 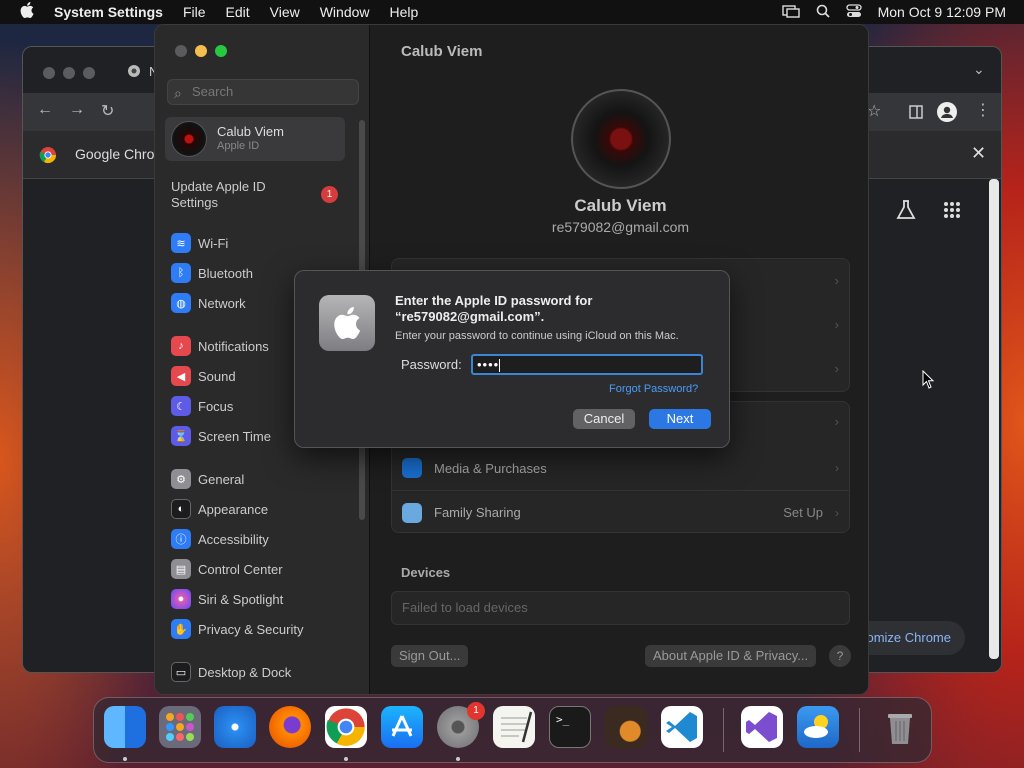 I want to click on password-mask: ••••, so click(x=488, y=364).